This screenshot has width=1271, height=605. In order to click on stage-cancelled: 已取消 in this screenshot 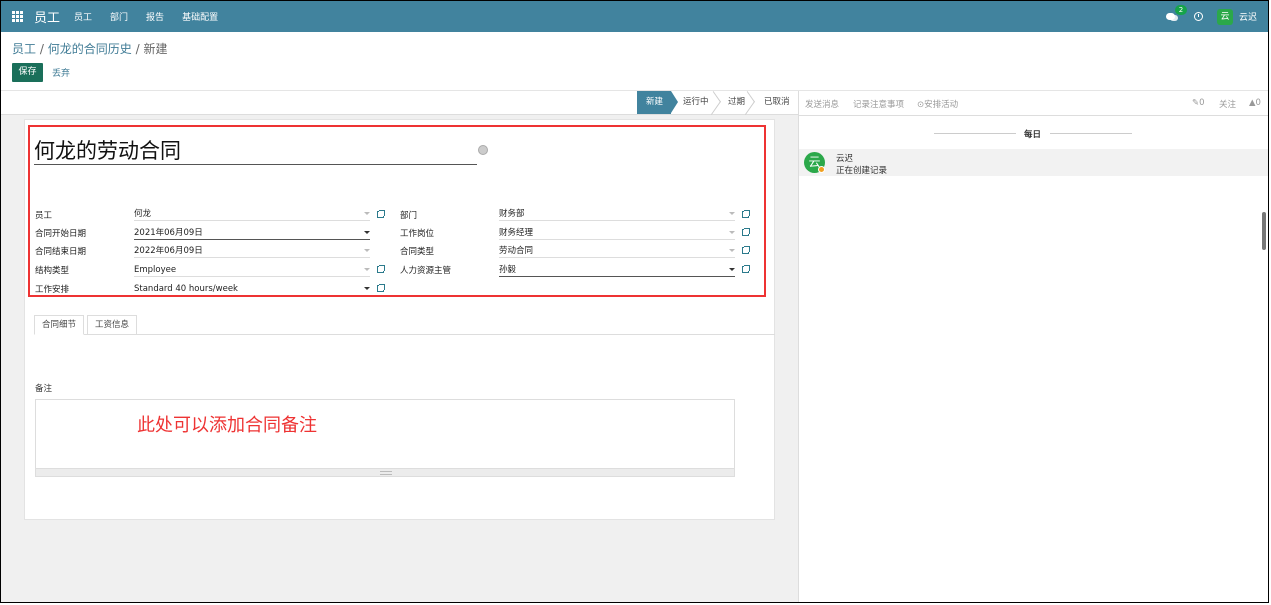, I will do `click(777, 102)`.